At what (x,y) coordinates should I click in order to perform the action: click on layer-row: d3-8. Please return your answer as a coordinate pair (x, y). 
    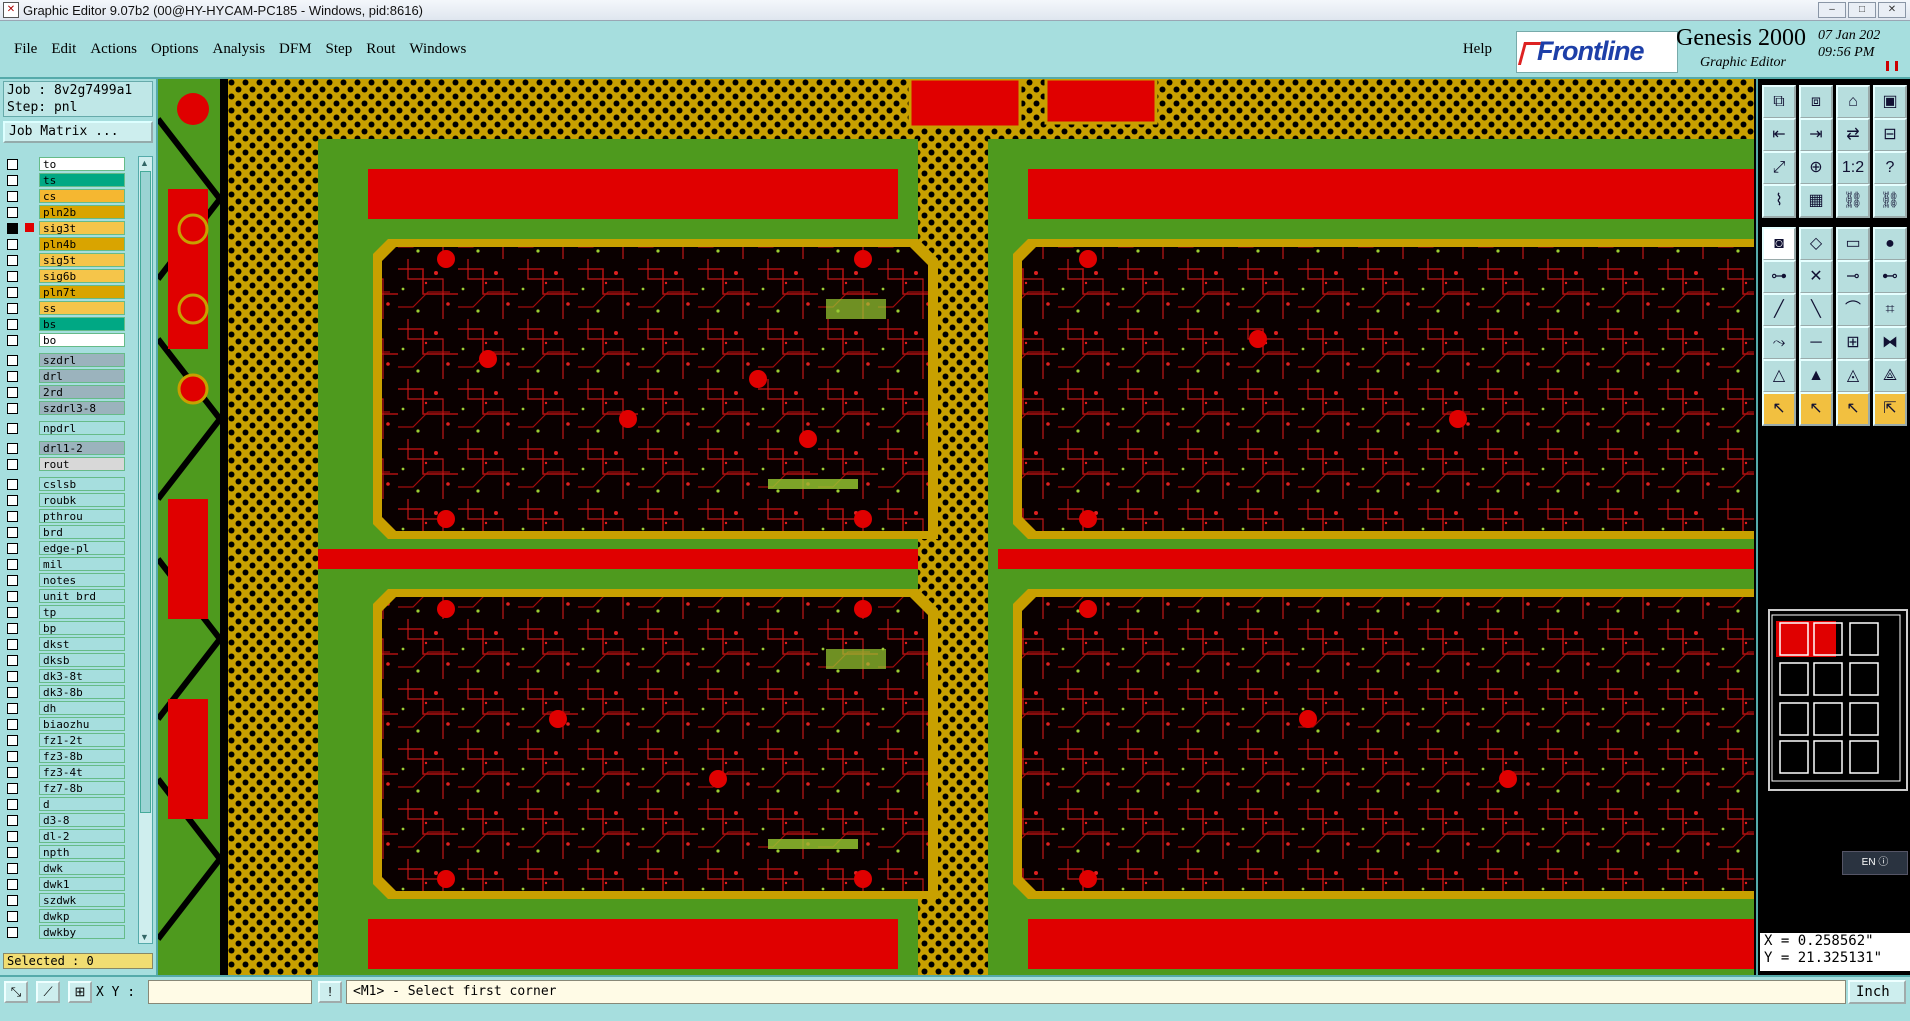
    Looking at the image, I should click on (64, 820).